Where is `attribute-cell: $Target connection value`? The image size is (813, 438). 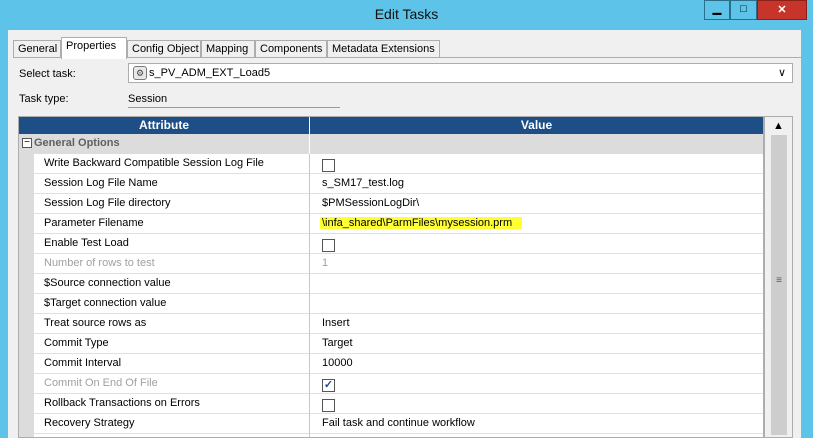 attribute-cell: $Target connection value is located at coordinates (105, 303).